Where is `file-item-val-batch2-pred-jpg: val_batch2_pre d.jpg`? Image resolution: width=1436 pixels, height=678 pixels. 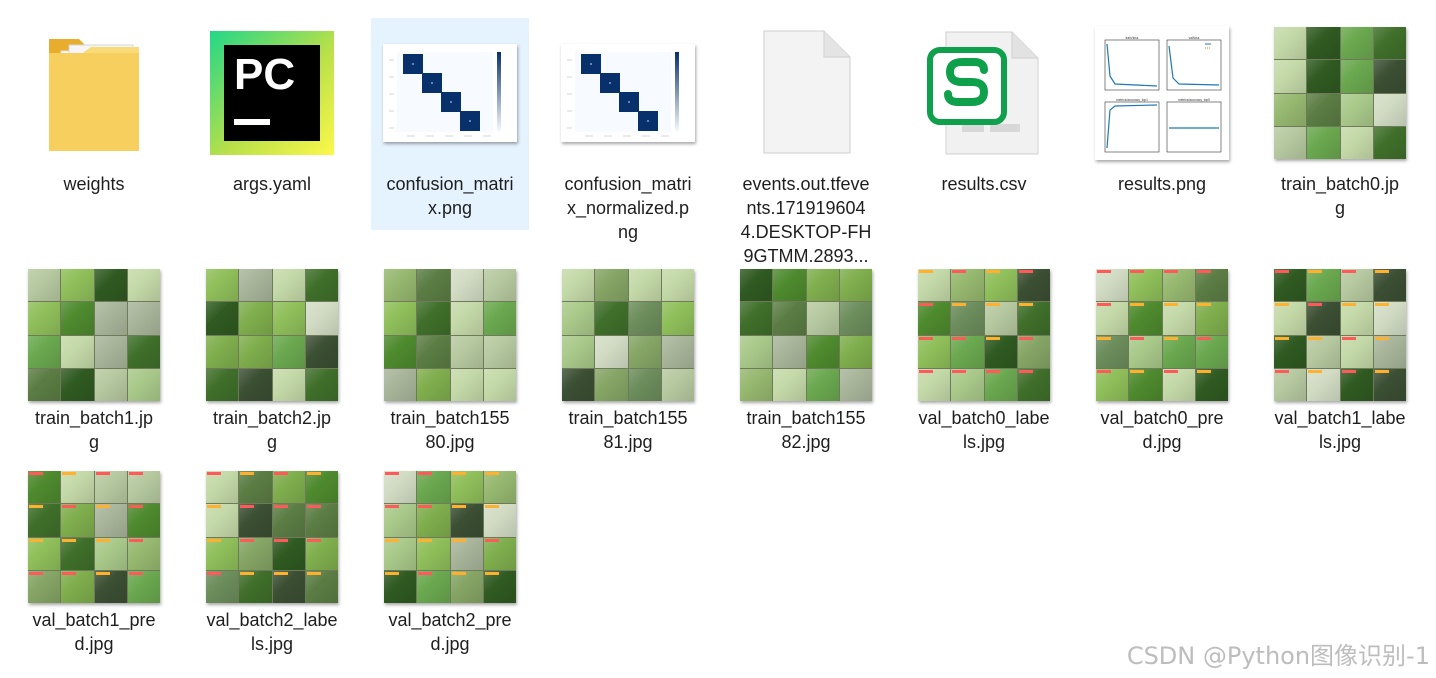
file-item-val-batch2-pred-jpg: val_batch2_pre d.jpg is located at coordinates (450, 568).